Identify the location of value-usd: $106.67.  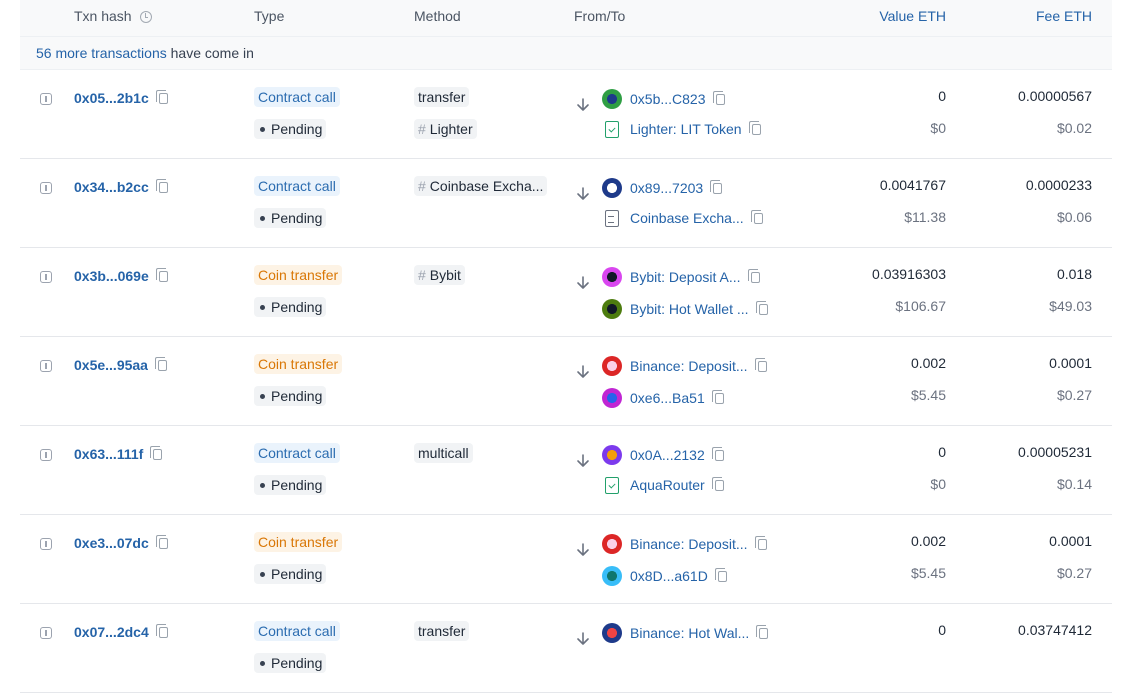
(920, 306).